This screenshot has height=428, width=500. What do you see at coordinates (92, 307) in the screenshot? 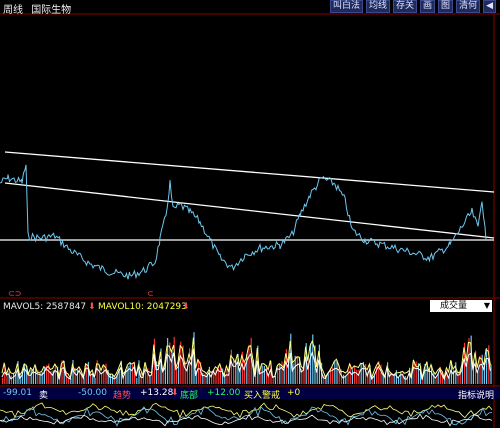
I see `down-arrow-icon: ⬇` at bounding box center [92, 307].